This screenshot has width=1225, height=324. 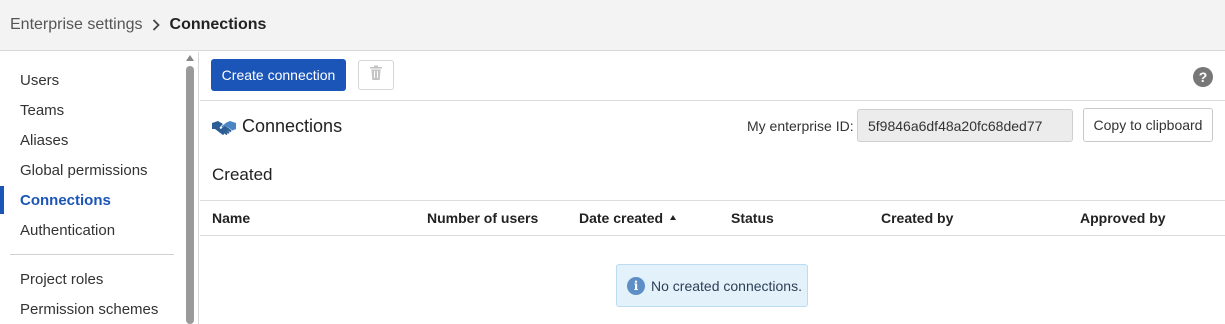 I want to click on column-header-status: Status, so click(x=752, y=218).